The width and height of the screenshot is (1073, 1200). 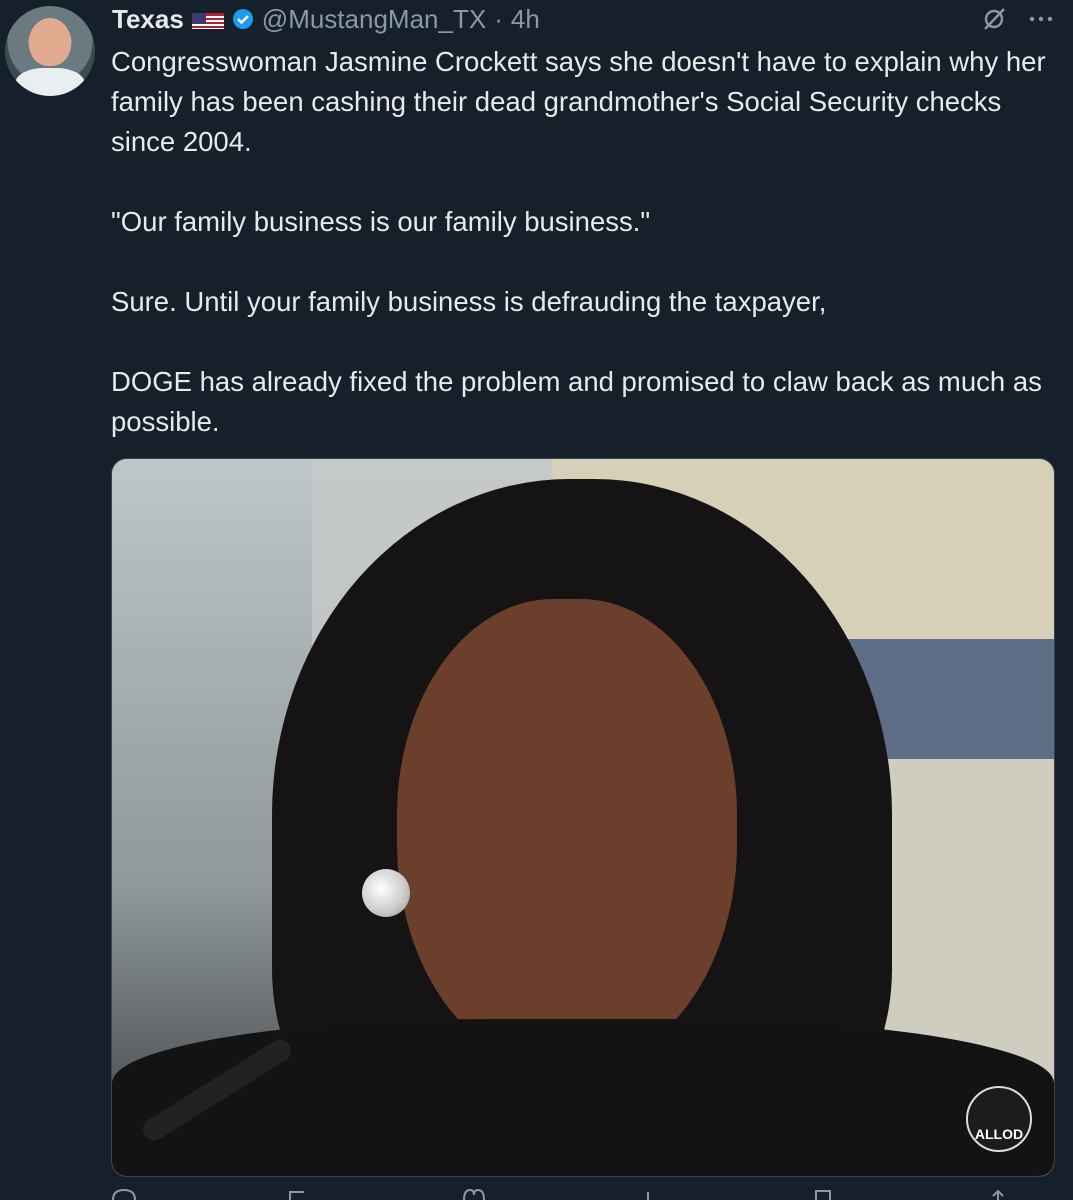 I want to click on display-name: Texas, so click(x=148, y=19).